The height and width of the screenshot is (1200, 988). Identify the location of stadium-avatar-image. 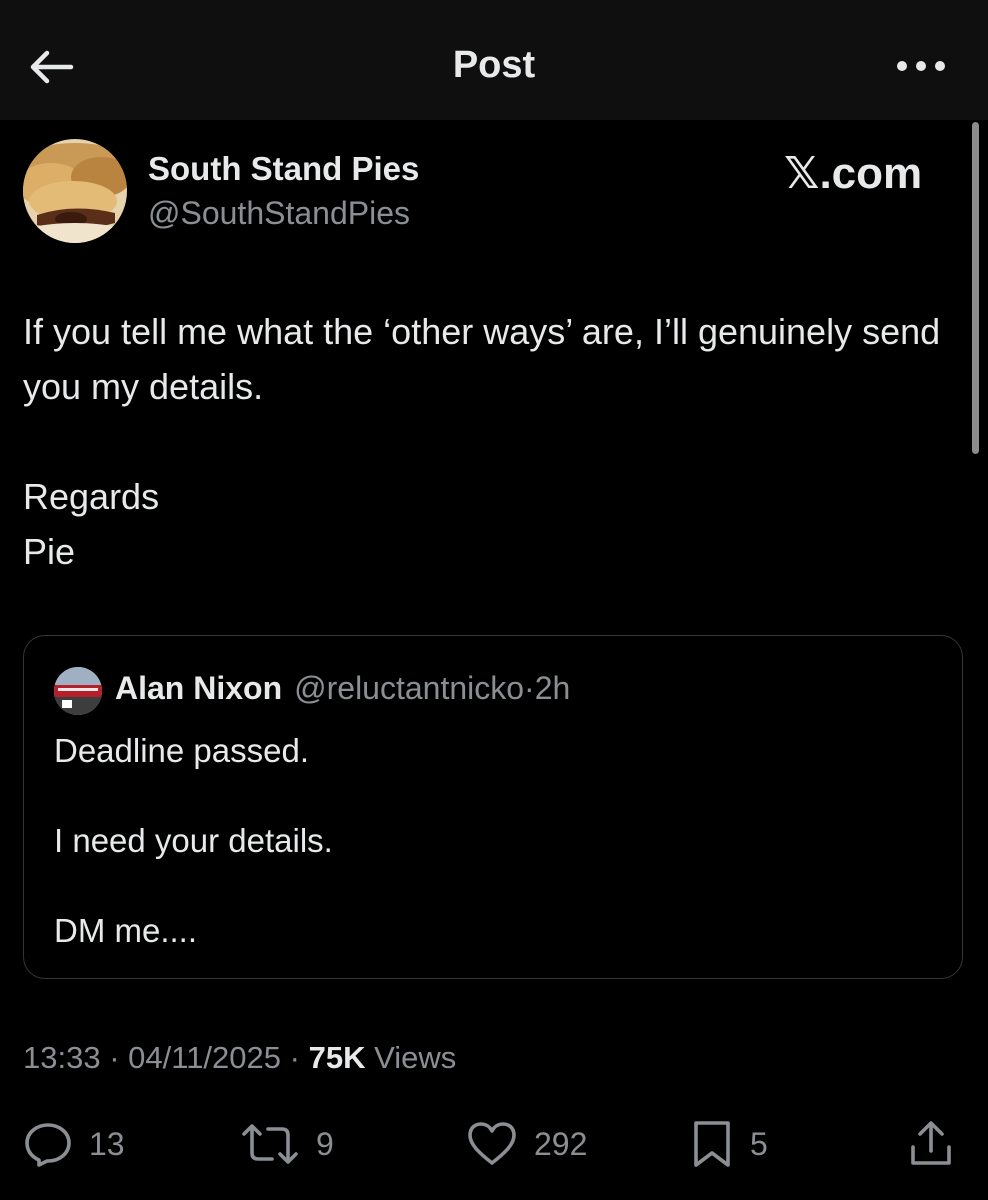
(78, 691).